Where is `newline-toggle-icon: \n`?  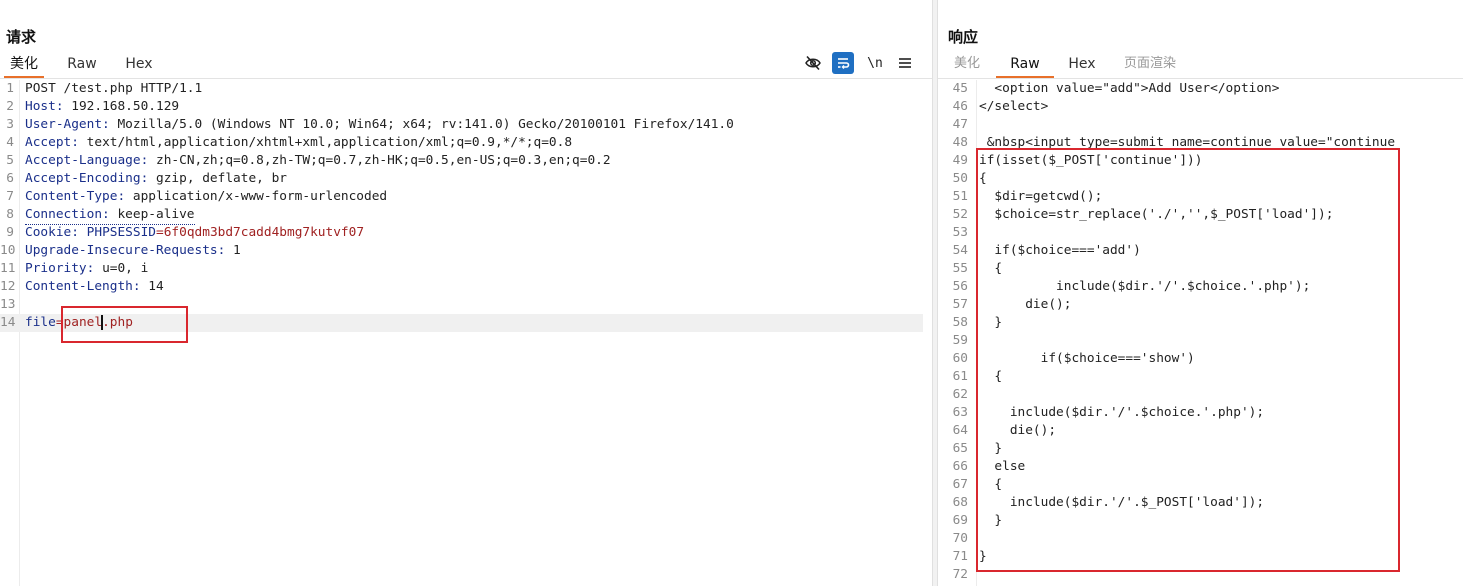 newline-toggle-icon: \n is located at coordinates (875, 63).